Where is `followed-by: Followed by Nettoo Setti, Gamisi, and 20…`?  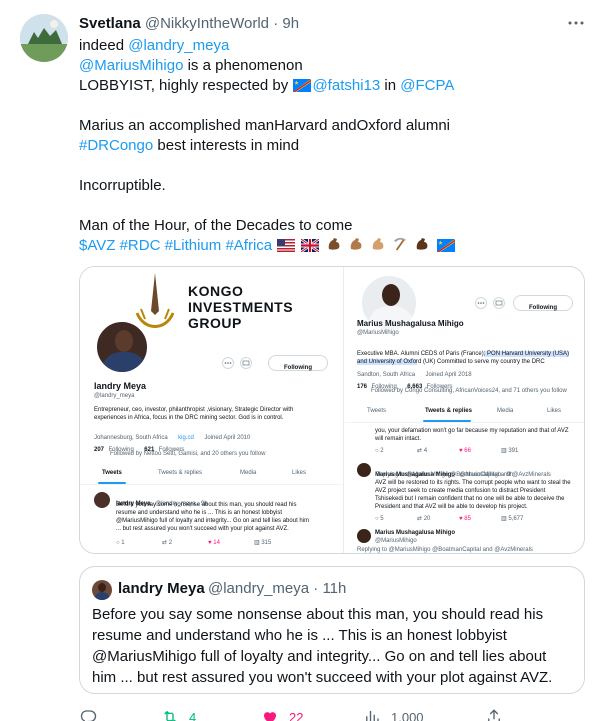
followed-by: Followed by Nettoo Setti, Gamisi, and 20… is located at coordinates (188, 454).